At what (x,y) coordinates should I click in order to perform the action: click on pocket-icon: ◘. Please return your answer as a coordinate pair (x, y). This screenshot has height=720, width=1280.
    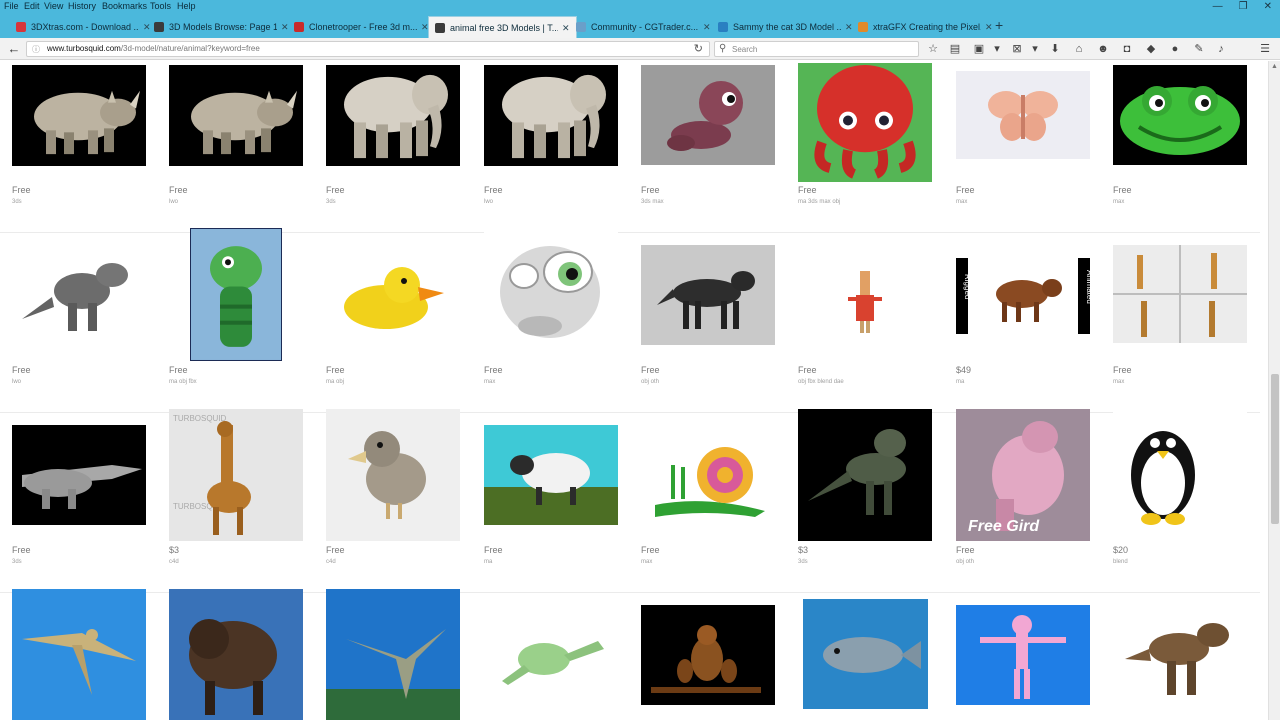
    Looking at the image, I should click on (1127, 49).